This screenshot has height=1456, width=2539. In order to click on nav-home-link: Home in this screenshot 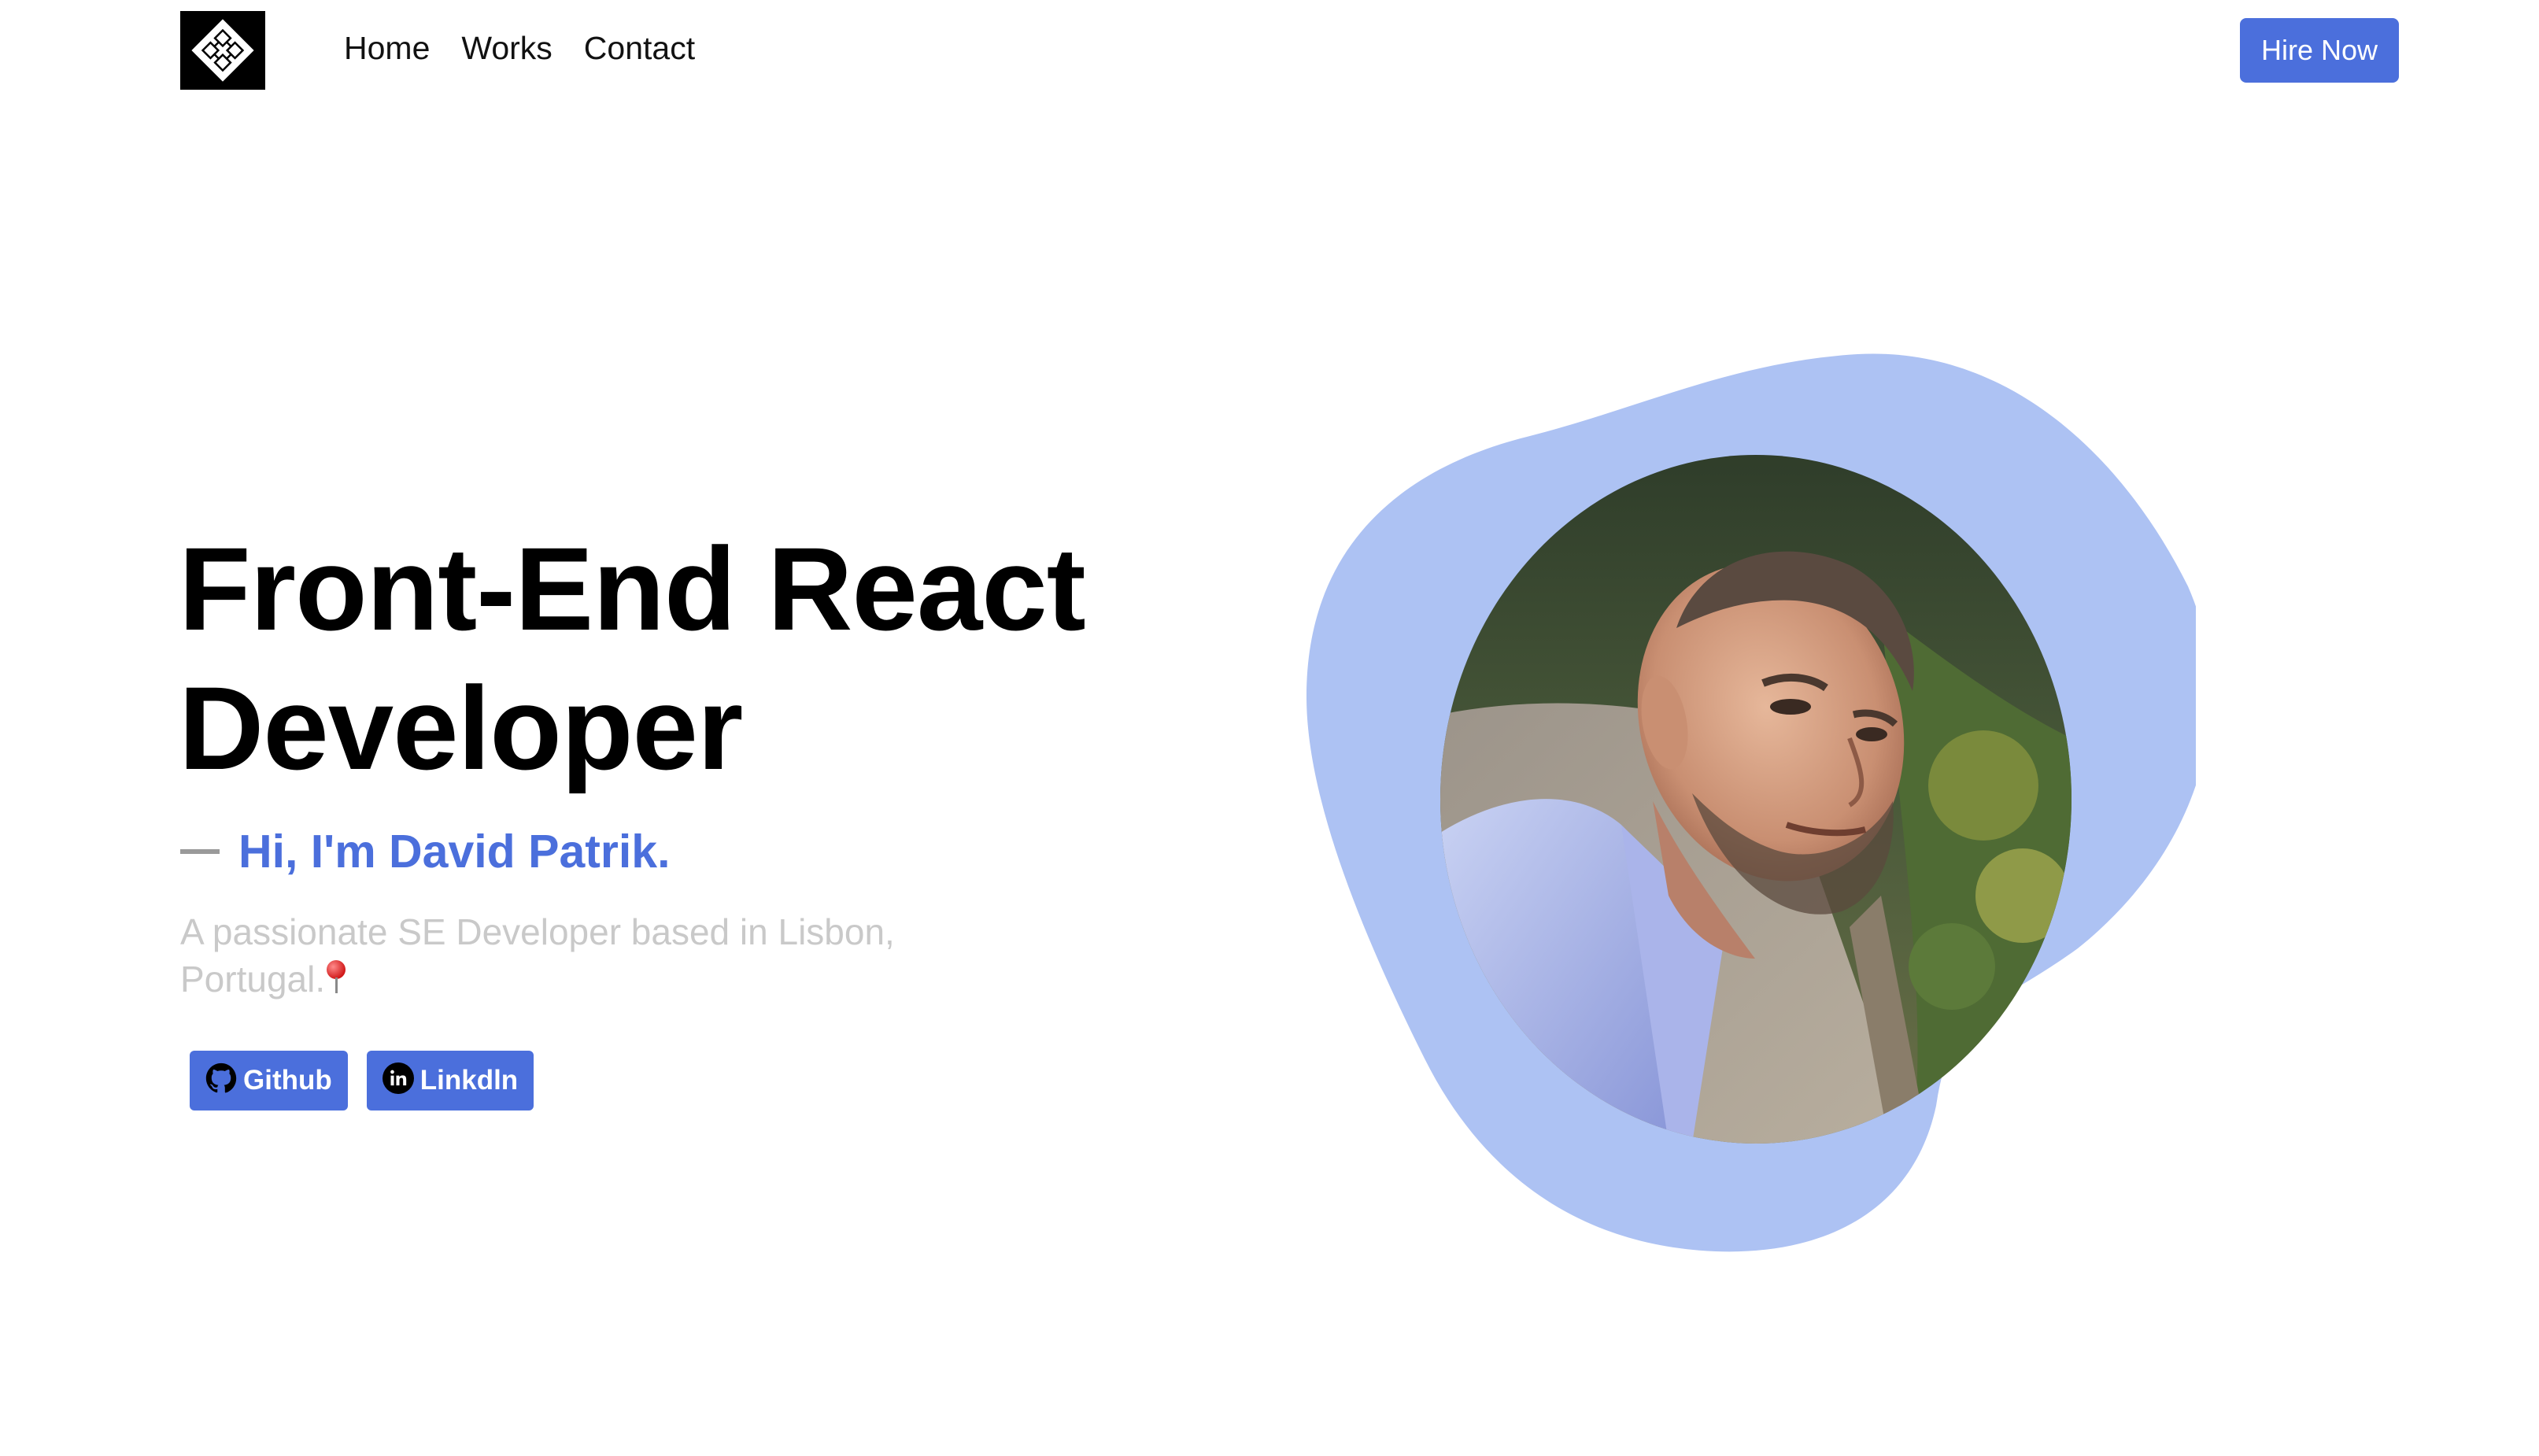, I will do `click(387, 48)`.